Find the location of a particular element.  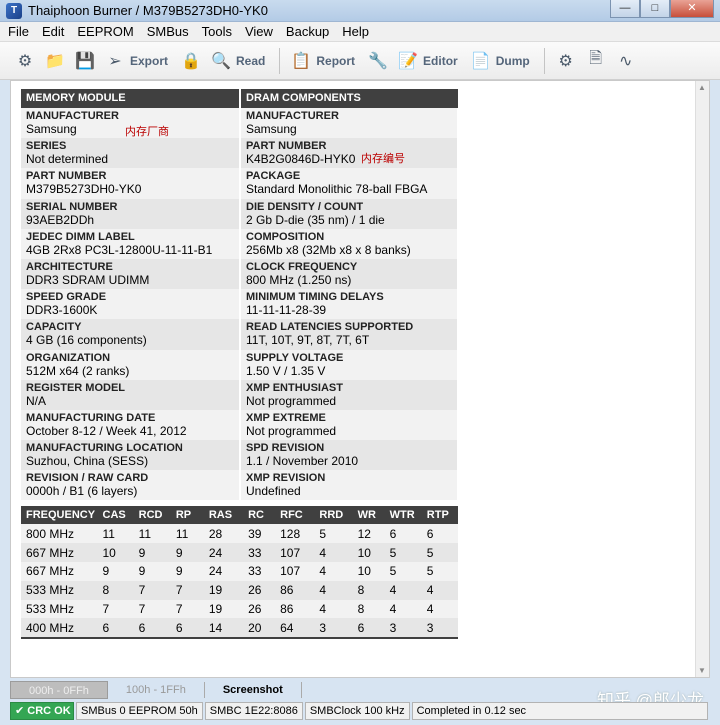

vertical-scrollbar: ▲ ▼ is located at coordinates (702, 379).